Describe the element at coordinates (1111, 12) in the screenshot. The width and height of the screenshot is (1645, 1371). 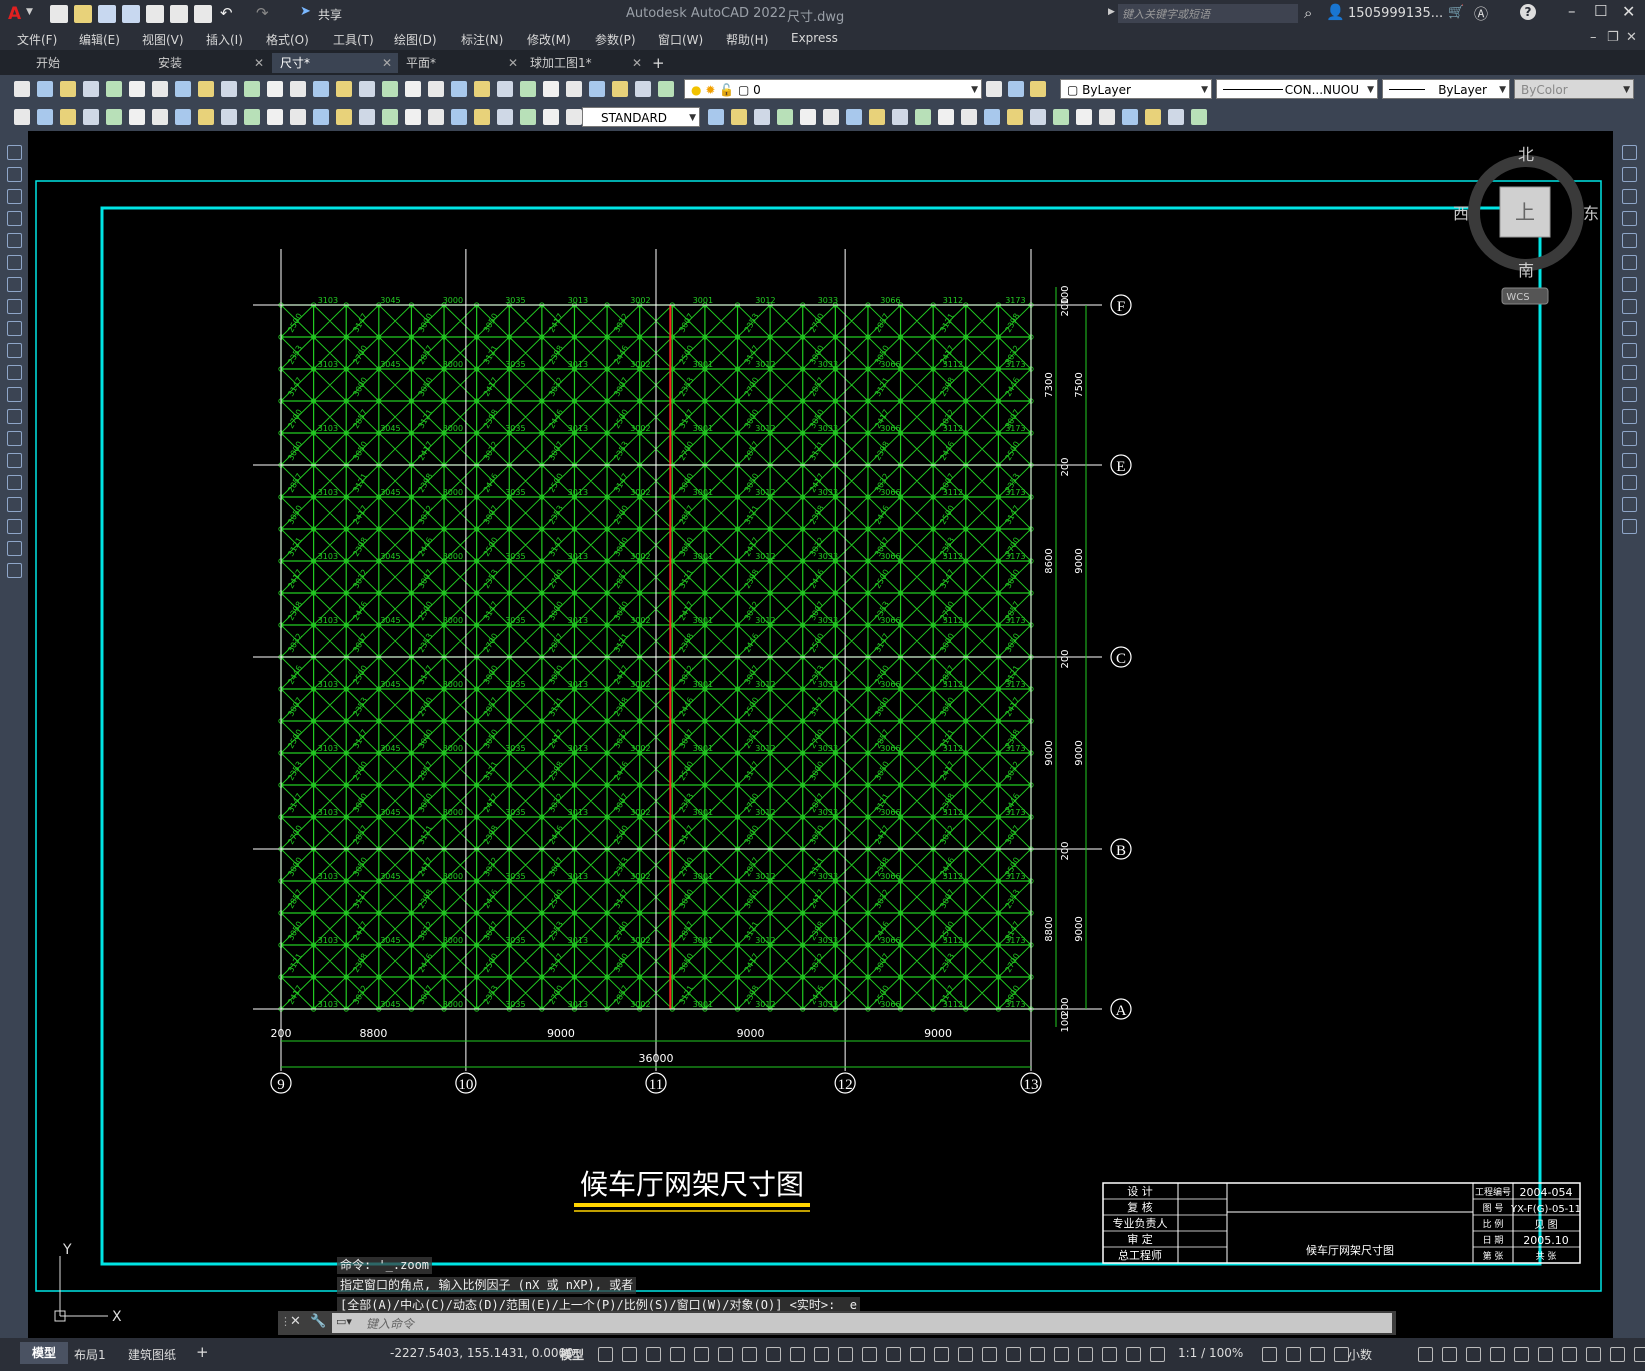
I see `search-toggle-icon: ▶` at that location.